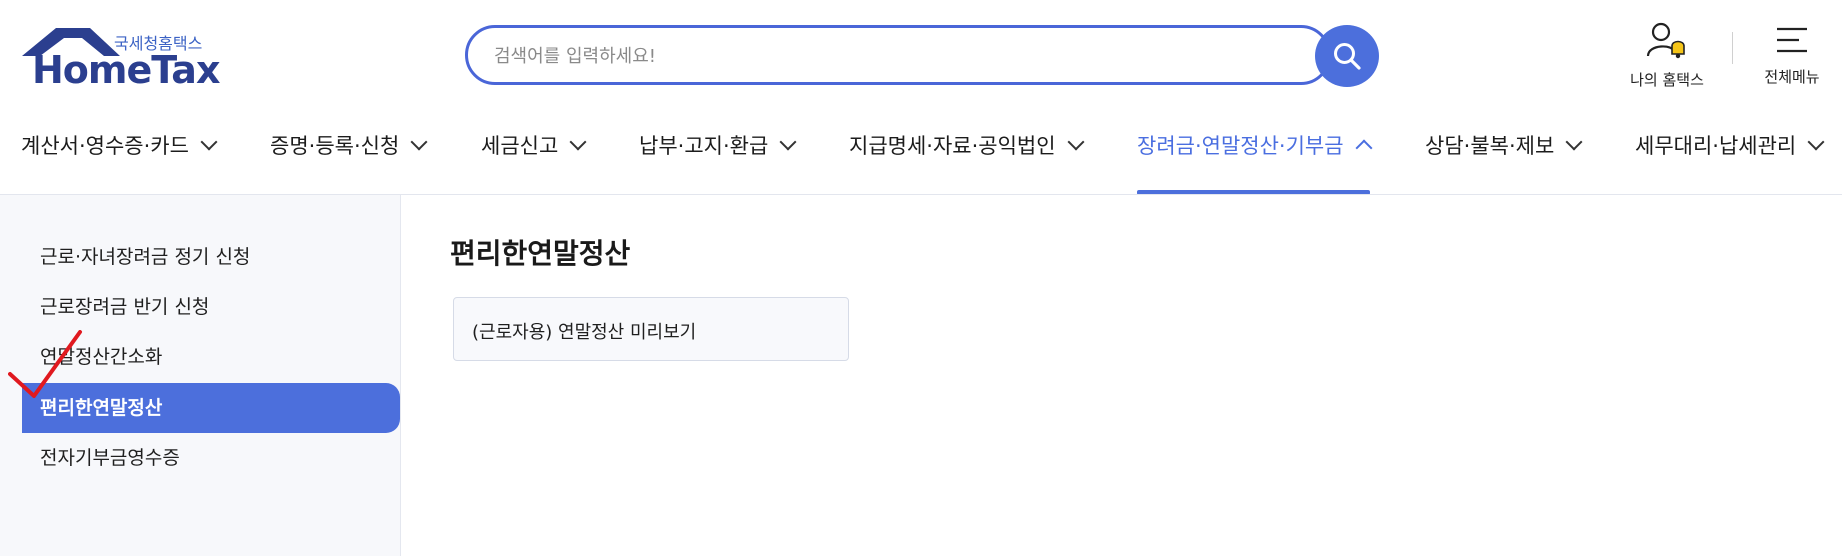  Describe the element at coordinates (125, 307) in the screenshot. I see `sidebar-item-label: 근로장려금 반기 신청` at that location.